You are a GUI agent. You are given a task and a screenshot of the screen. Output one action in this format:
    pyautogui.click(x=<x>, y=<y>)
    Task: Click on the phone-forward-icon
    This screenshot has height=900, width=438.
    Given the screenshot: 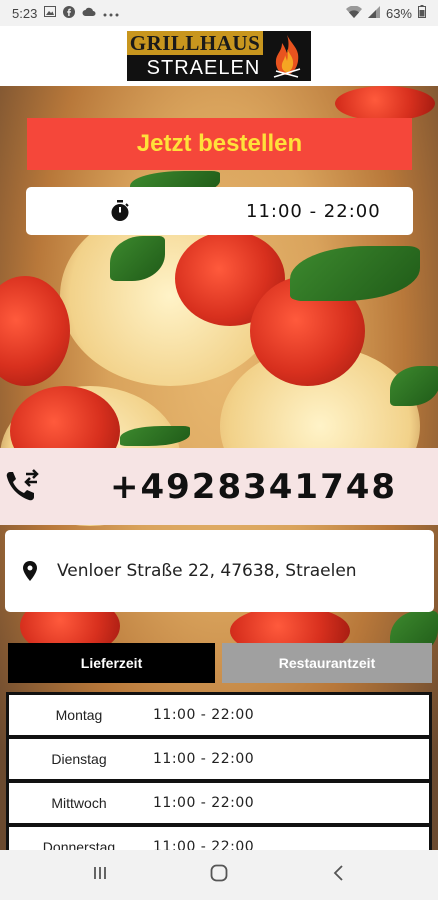 What is the action you would take?
    pyautogui.click(x=23, y=488)
    